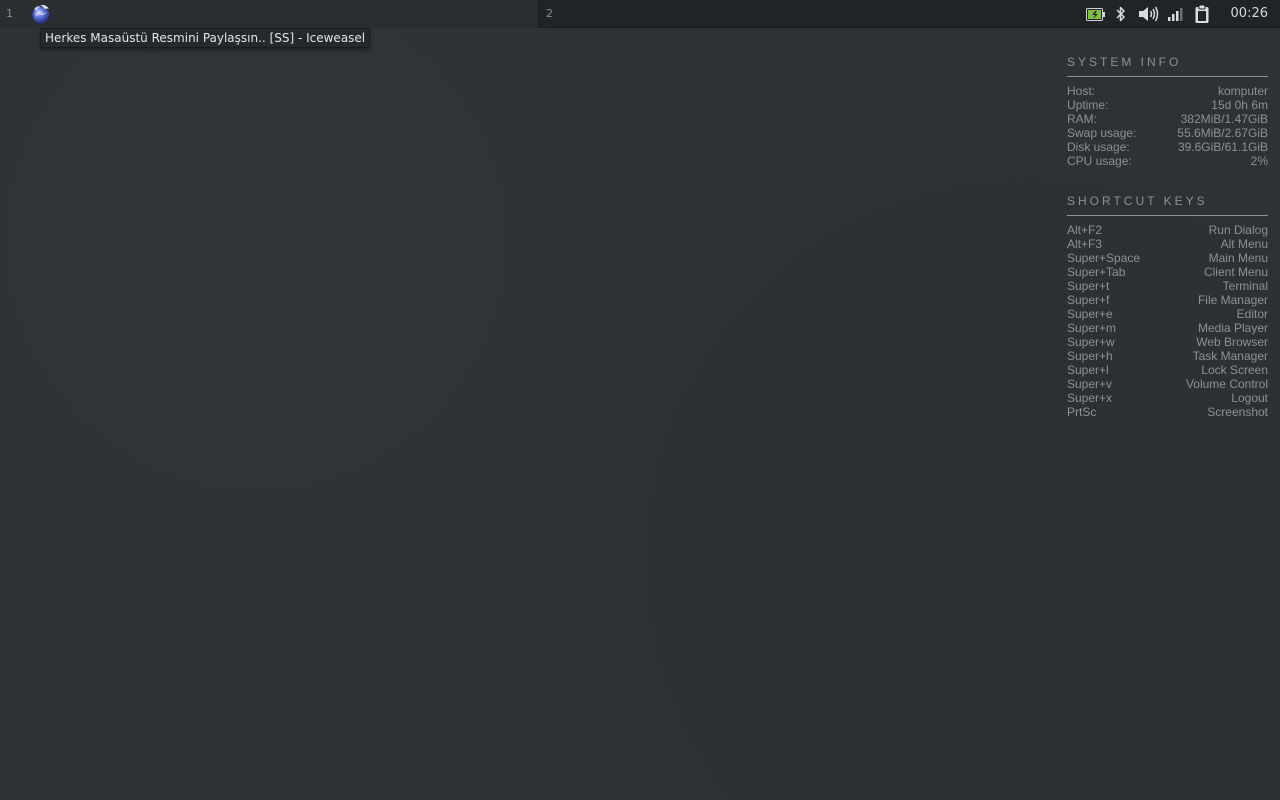 This screenshot has width=1280, height=800. I want to click on shortcut-label: Super+Space, so click(1104, 258).